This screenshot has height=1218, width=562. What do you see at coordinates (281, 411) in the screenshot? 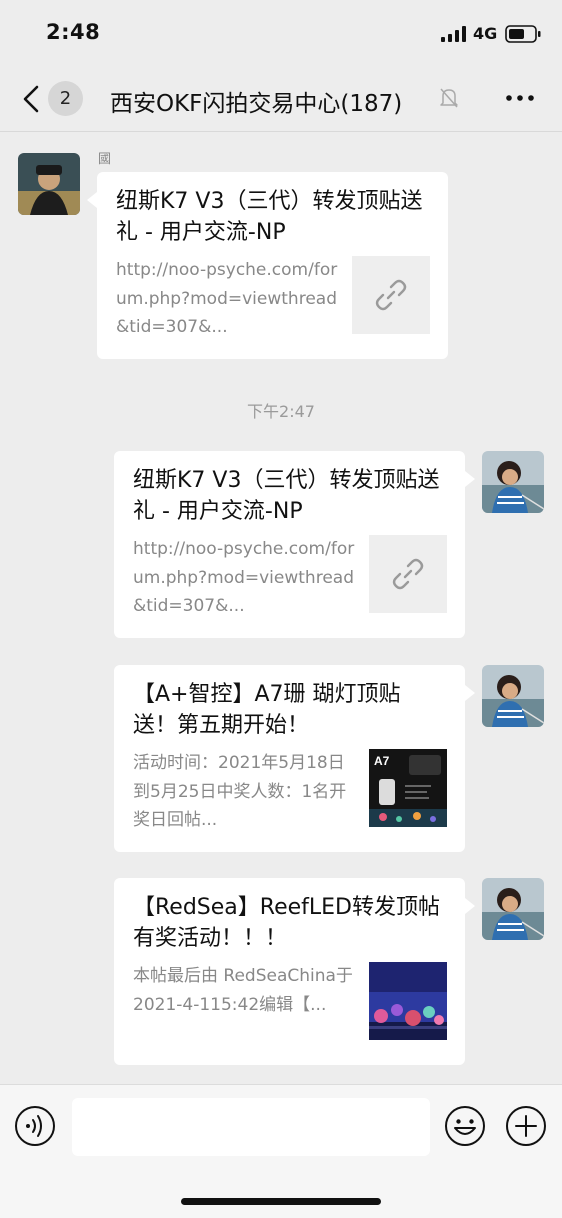
I see `message-timestamp: 下午2:47` at bounding box center [281, 411].